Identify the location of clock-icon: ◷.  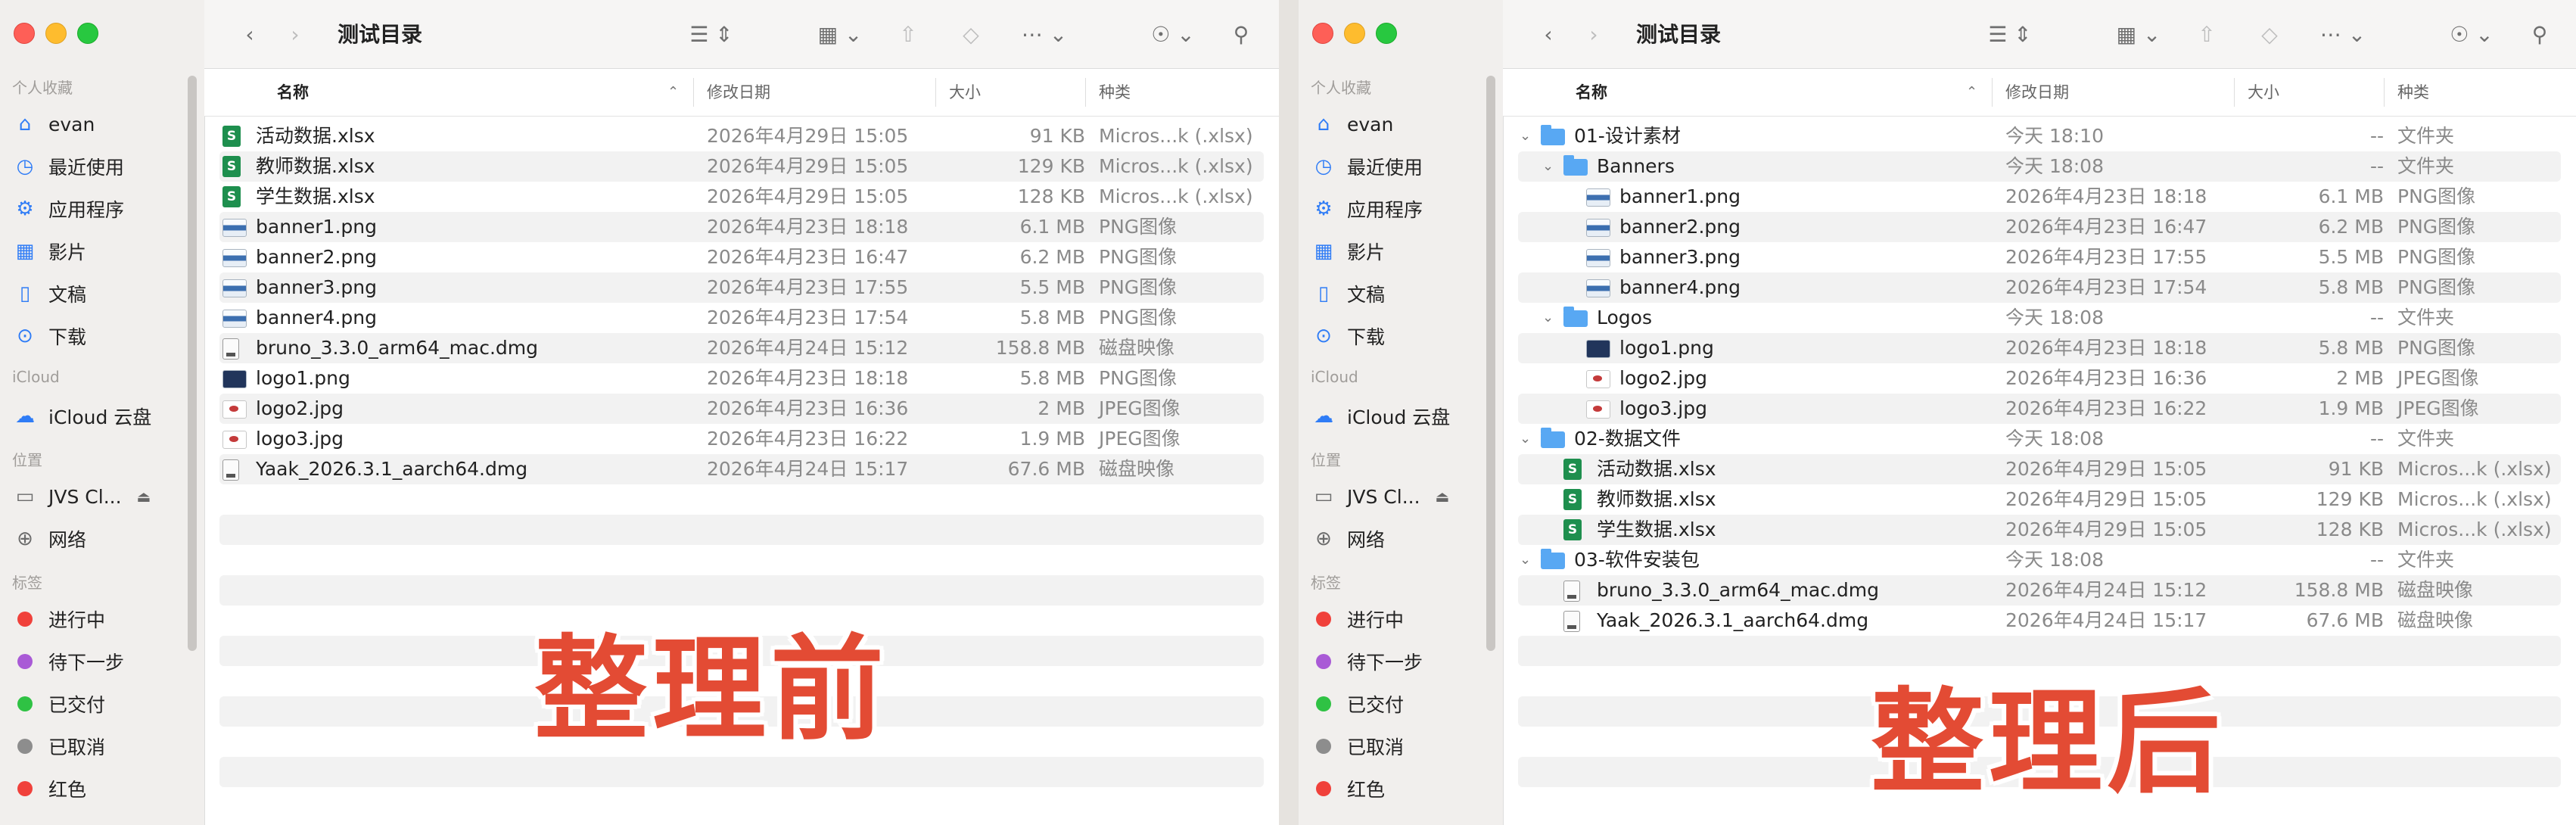
(1323, 167).